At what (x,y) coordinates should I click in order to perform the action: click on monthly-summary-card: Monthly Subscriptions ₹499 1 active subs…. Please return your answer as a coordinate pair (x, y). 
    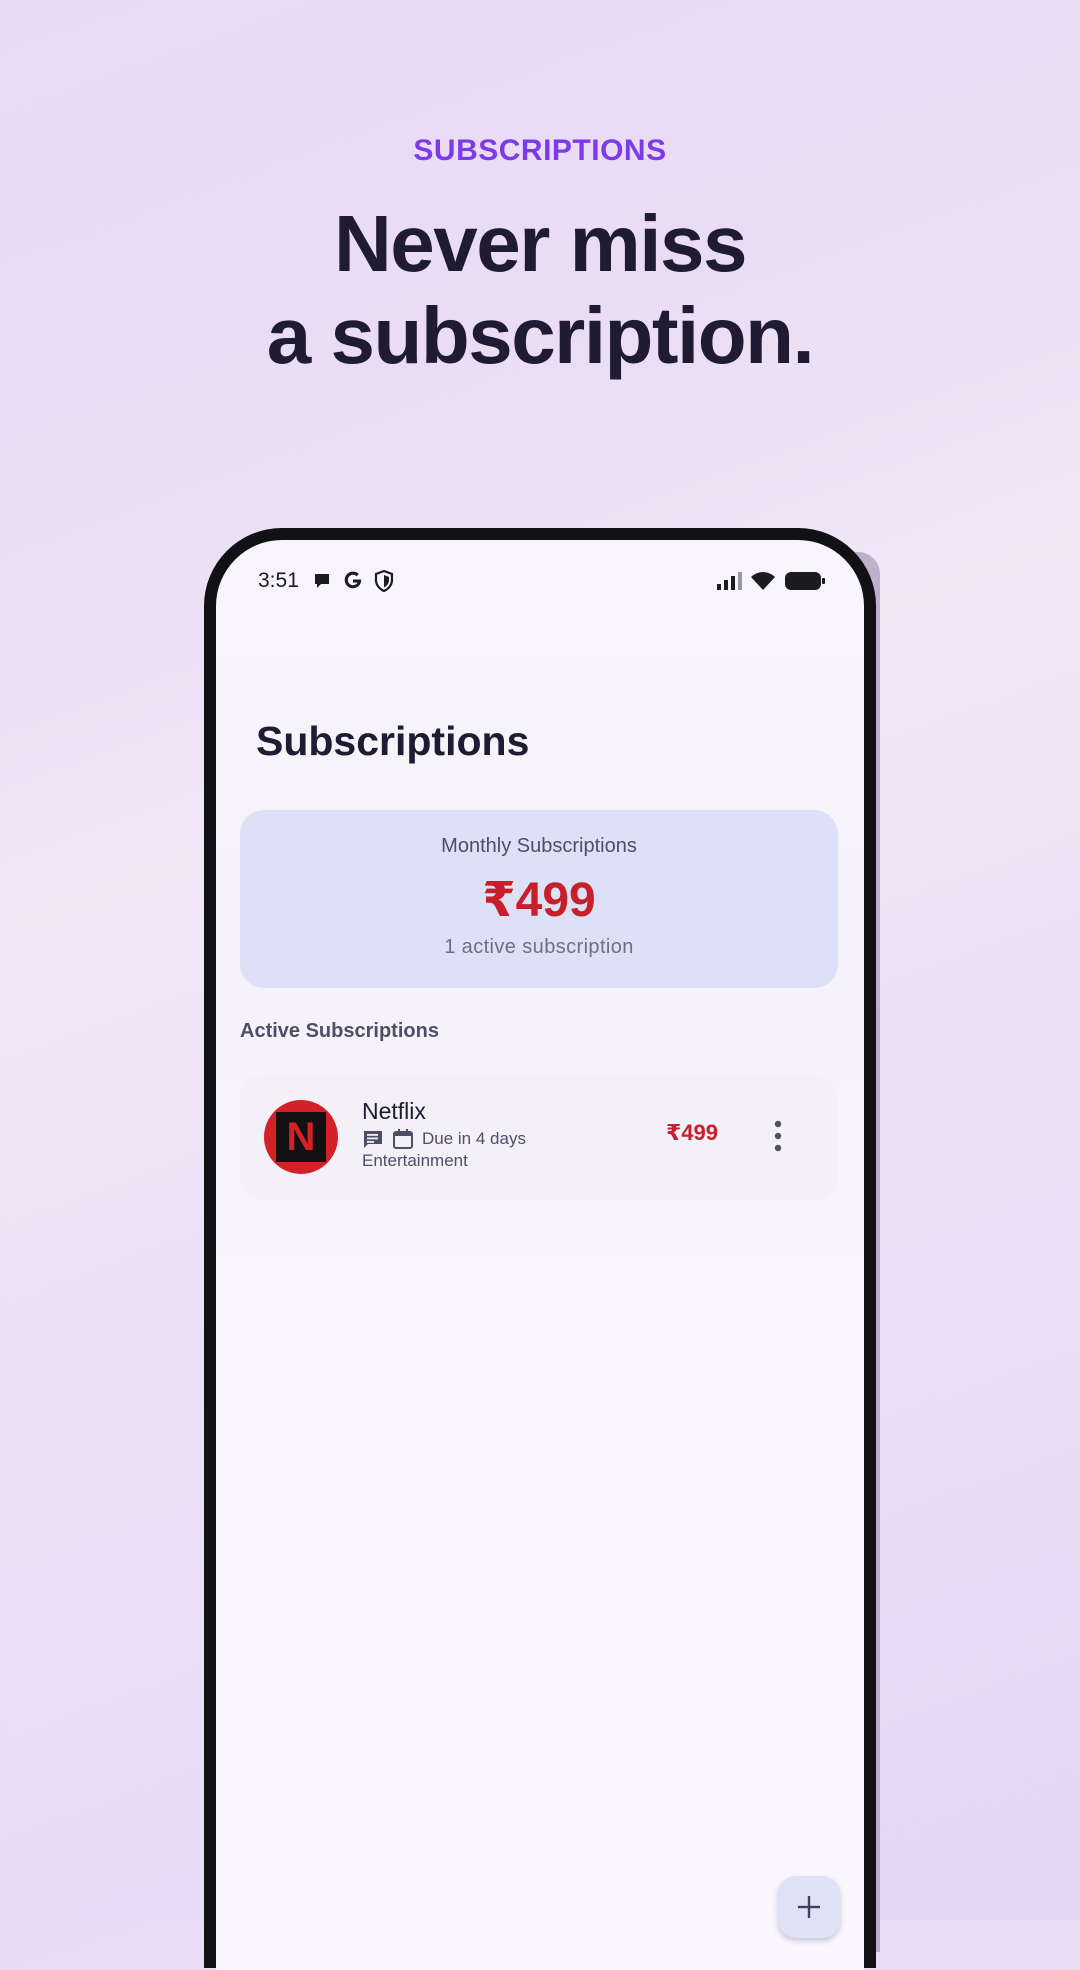
    Looking at the image, I should click on (539, 899).